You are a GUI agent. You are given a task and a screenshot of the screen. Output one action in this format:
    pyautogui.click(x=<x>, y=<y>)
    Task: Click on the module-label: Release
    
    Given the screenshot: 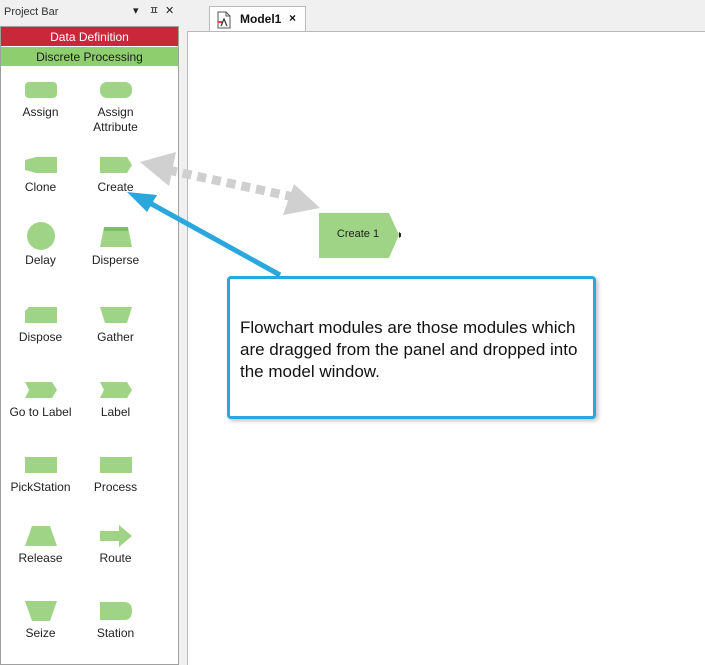 What is the action you would take?
    pyautogui.click(x=40, y=558)
    